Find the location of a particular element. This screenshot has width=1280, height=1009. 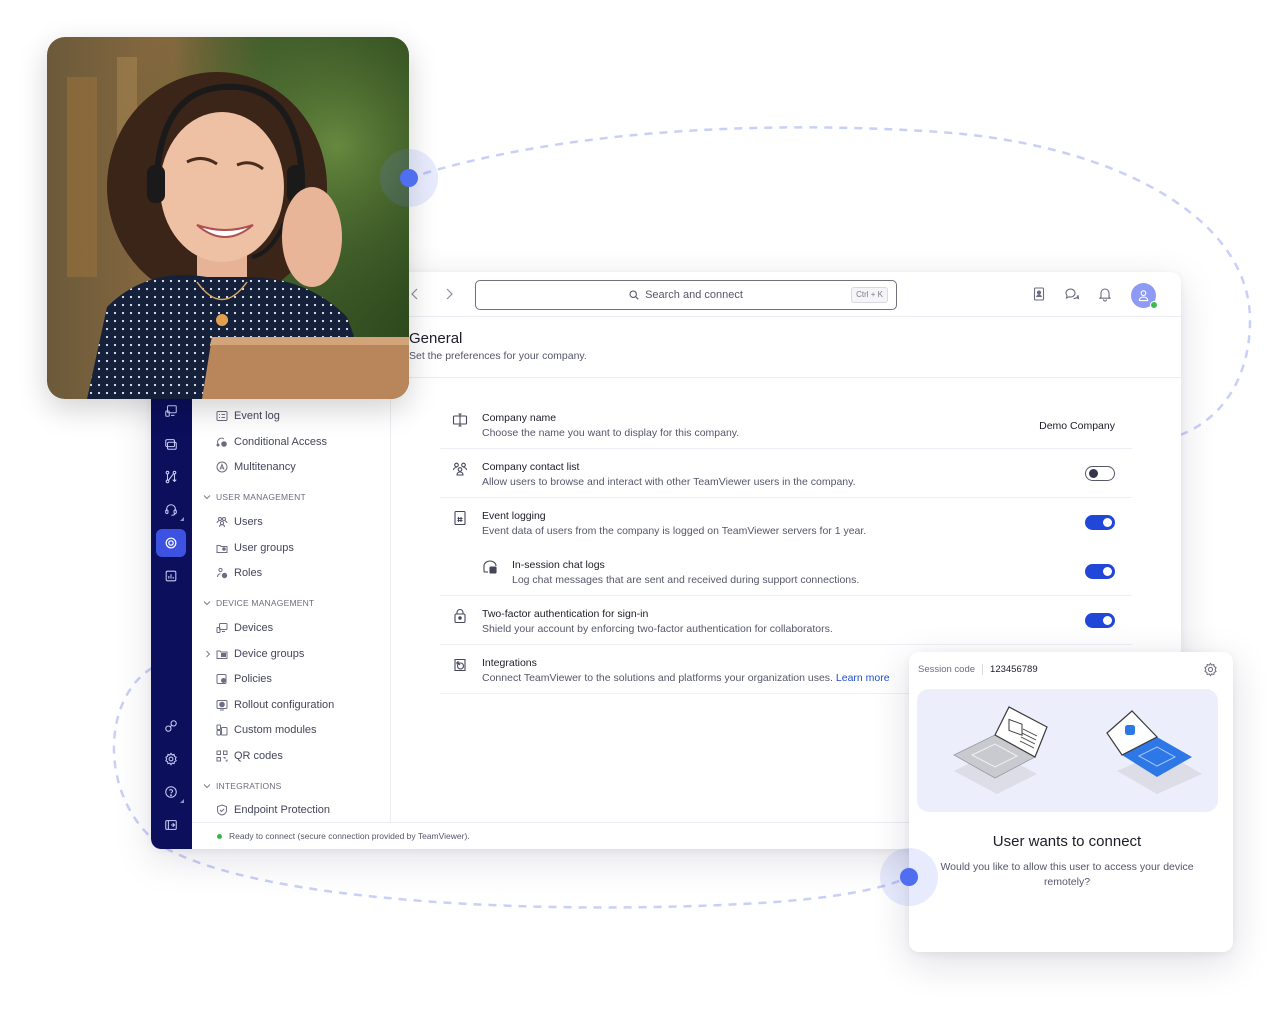

laptops-illustration is located at coordinates (1077, 750).